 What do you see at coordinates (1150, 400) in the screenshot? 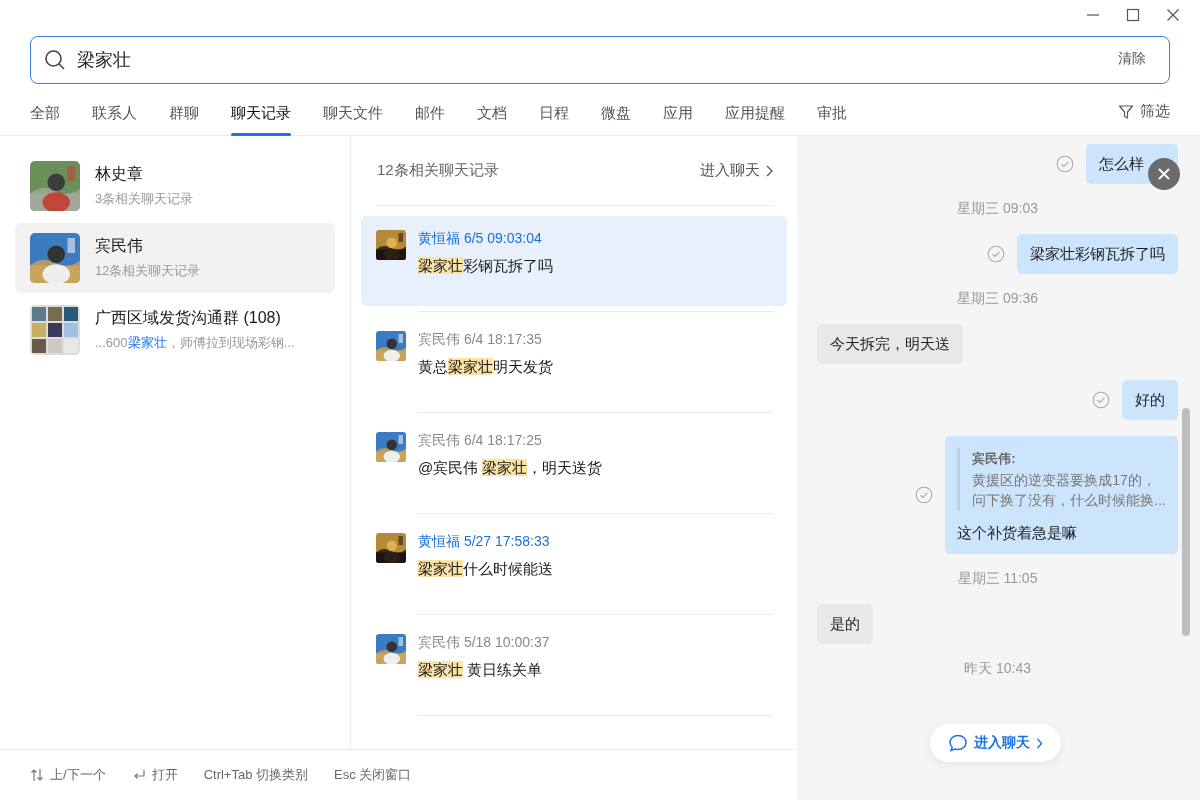
I see `message-bubble: 好的` at bounding box center [1150, 400].